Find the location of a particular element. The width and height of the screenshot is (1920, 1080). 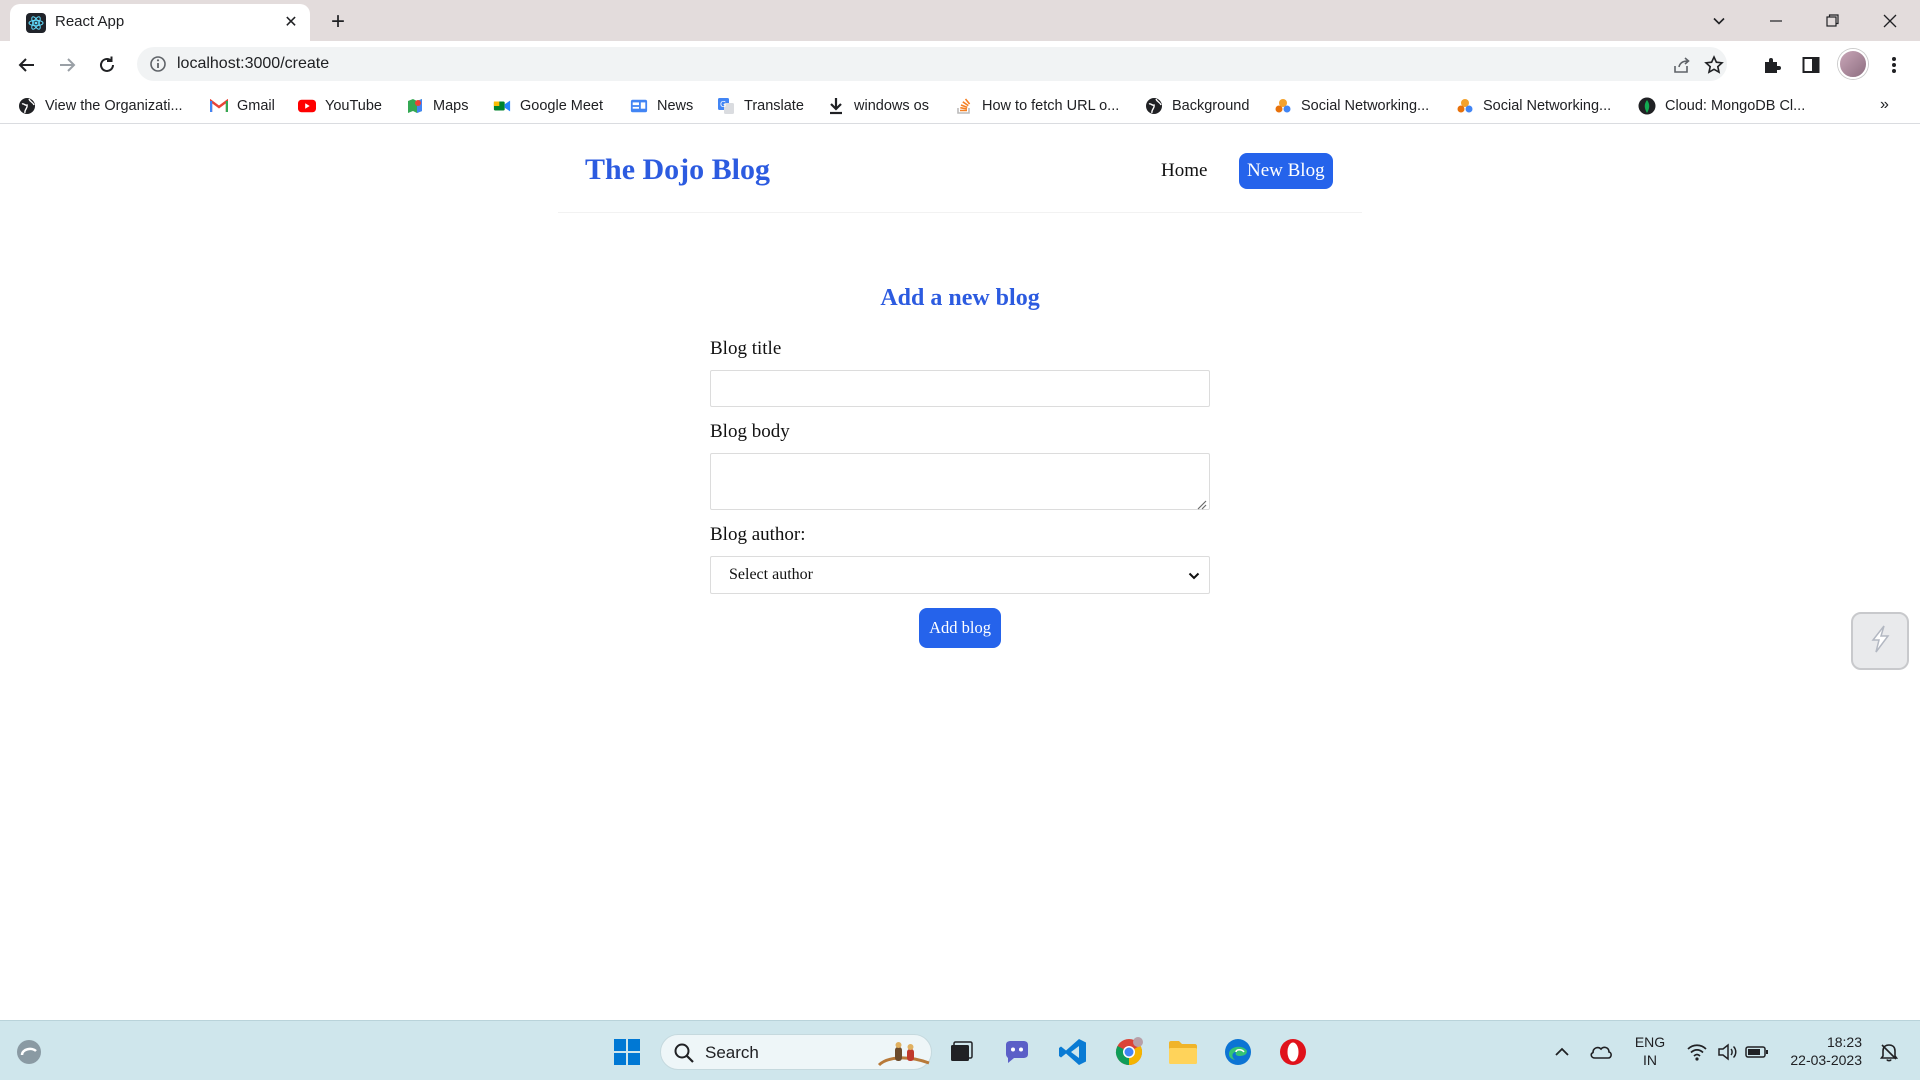

taskbar-search-label: Search is located at coordinates (732, 1052).